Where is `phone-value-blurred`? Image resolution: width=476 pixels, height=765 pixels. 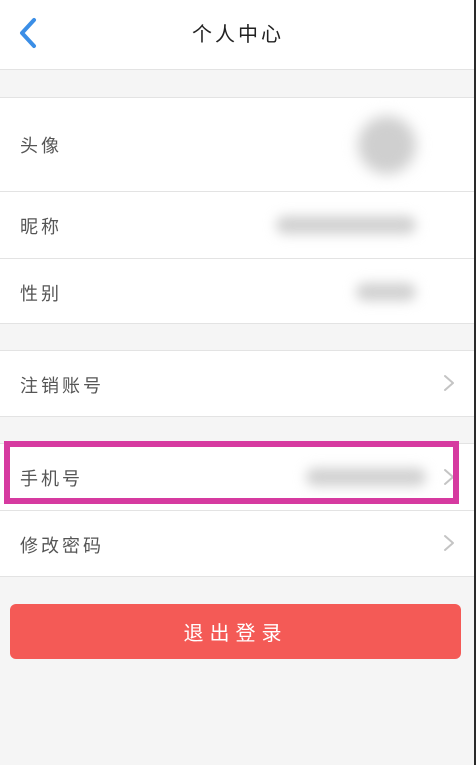 phone-value-blurred is located at coordinates (366, 477).